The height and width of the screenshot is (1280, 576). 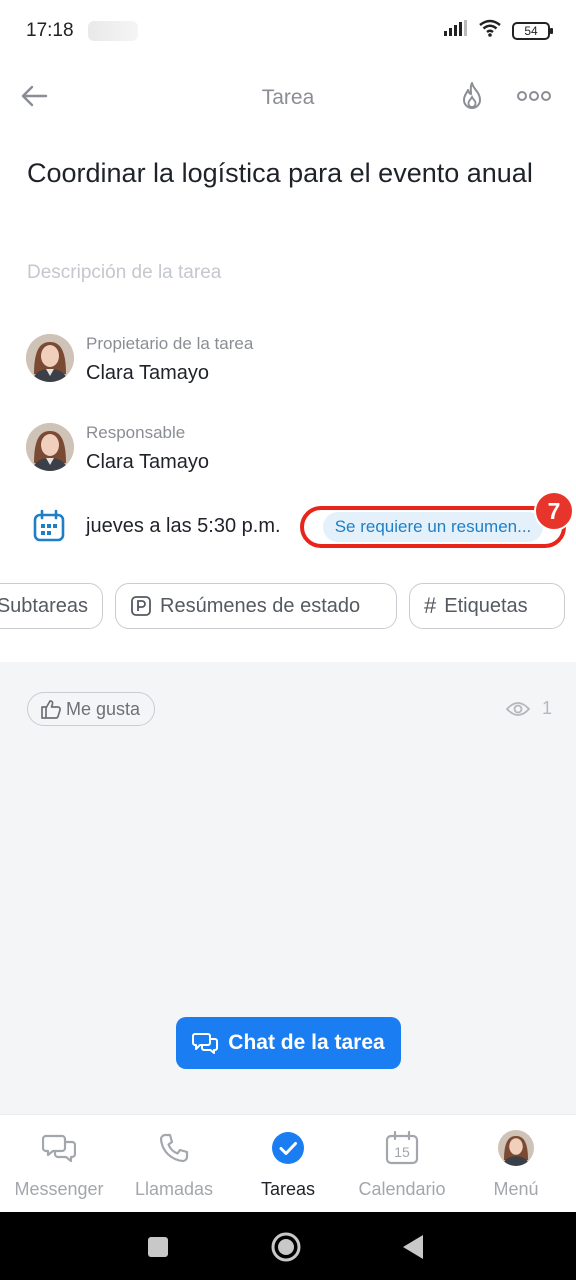 What do you see at coordinates (286, 364) in the screenshot?
I see `task-owner-row: Propietario de la tarea Clara Tamayo` at bounding box center [286, 364].